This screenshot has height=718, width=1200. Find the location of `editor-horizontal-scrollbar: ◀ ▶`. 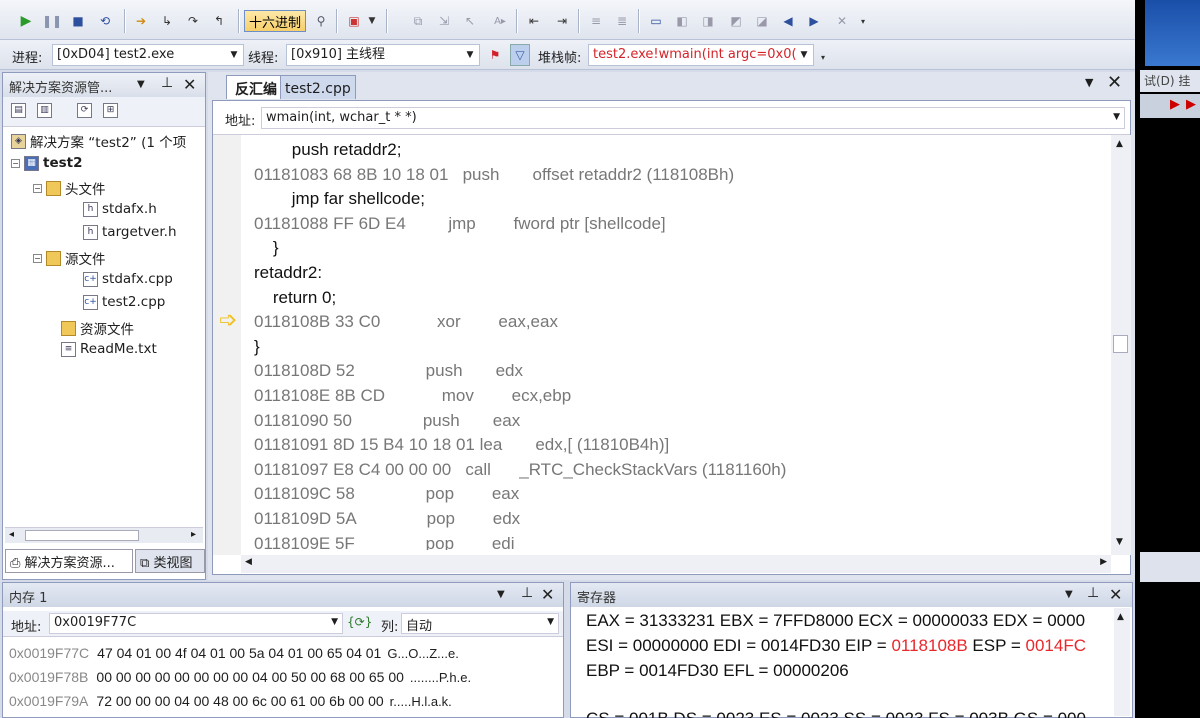

editor-horizontal-scrollbar: ◀ ▶ is located at coordinates (676, 564).